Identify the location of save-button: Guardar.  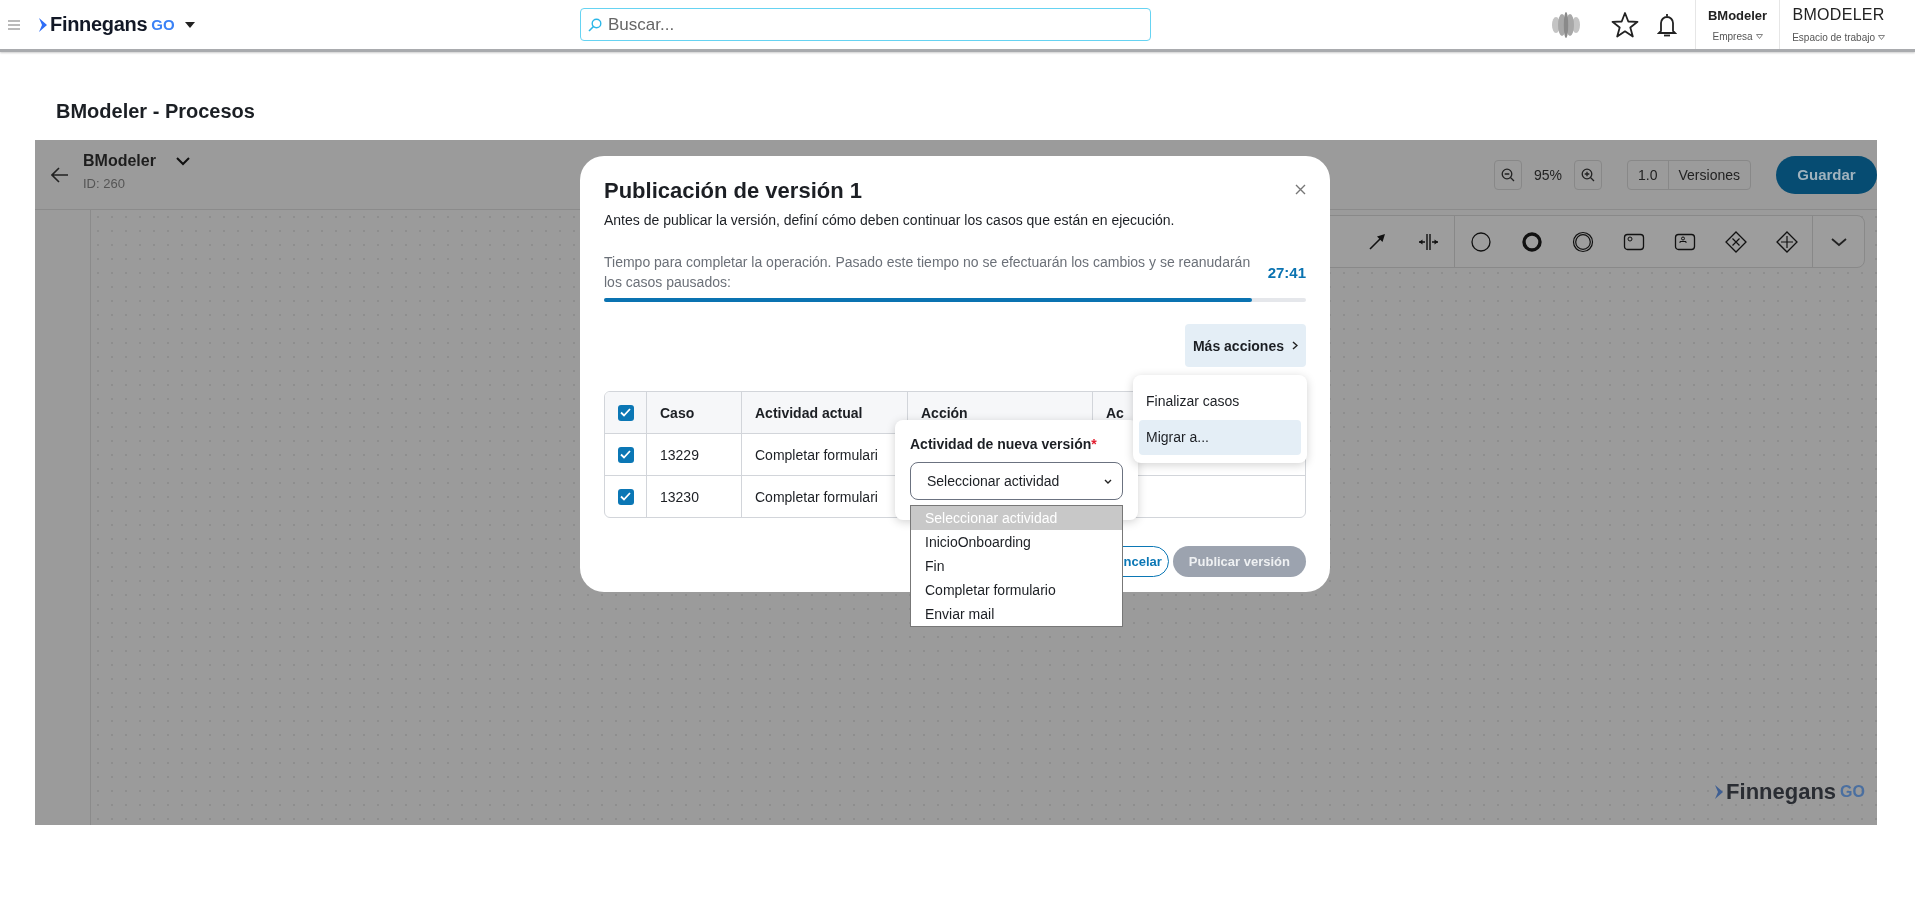
(1826, 174).